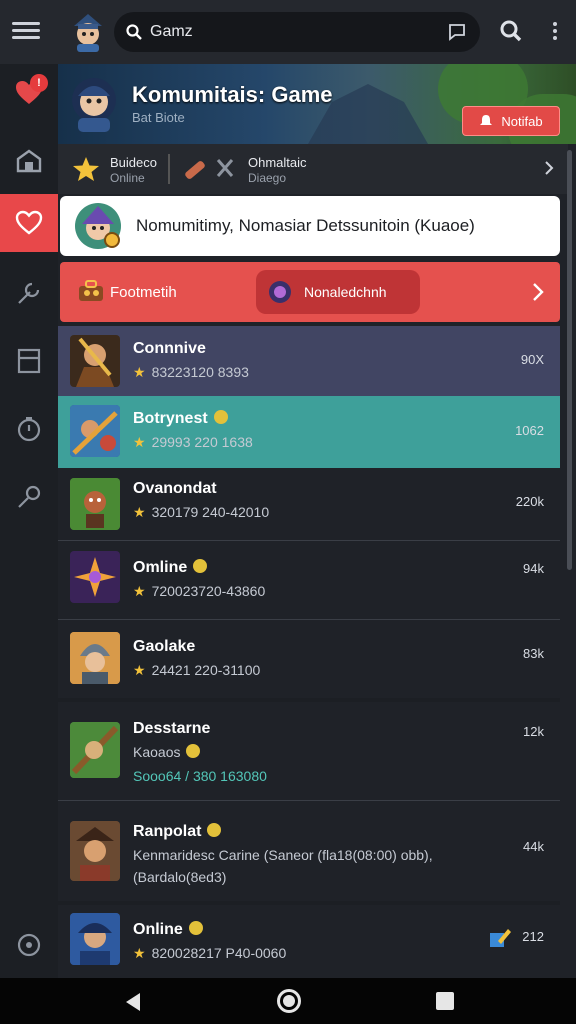  What do you see at coordinates (86, 171) in the screenshot?
I see `star-icon` at bounding box center [86, 171].